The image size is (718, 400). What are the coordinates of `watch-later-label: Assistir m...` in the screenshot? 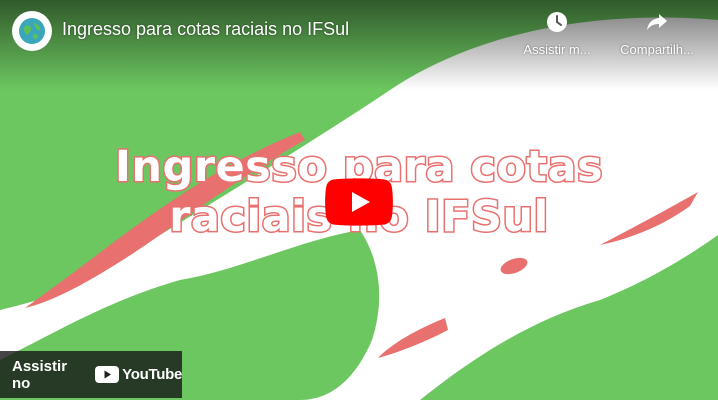 It's located at (557, 49).